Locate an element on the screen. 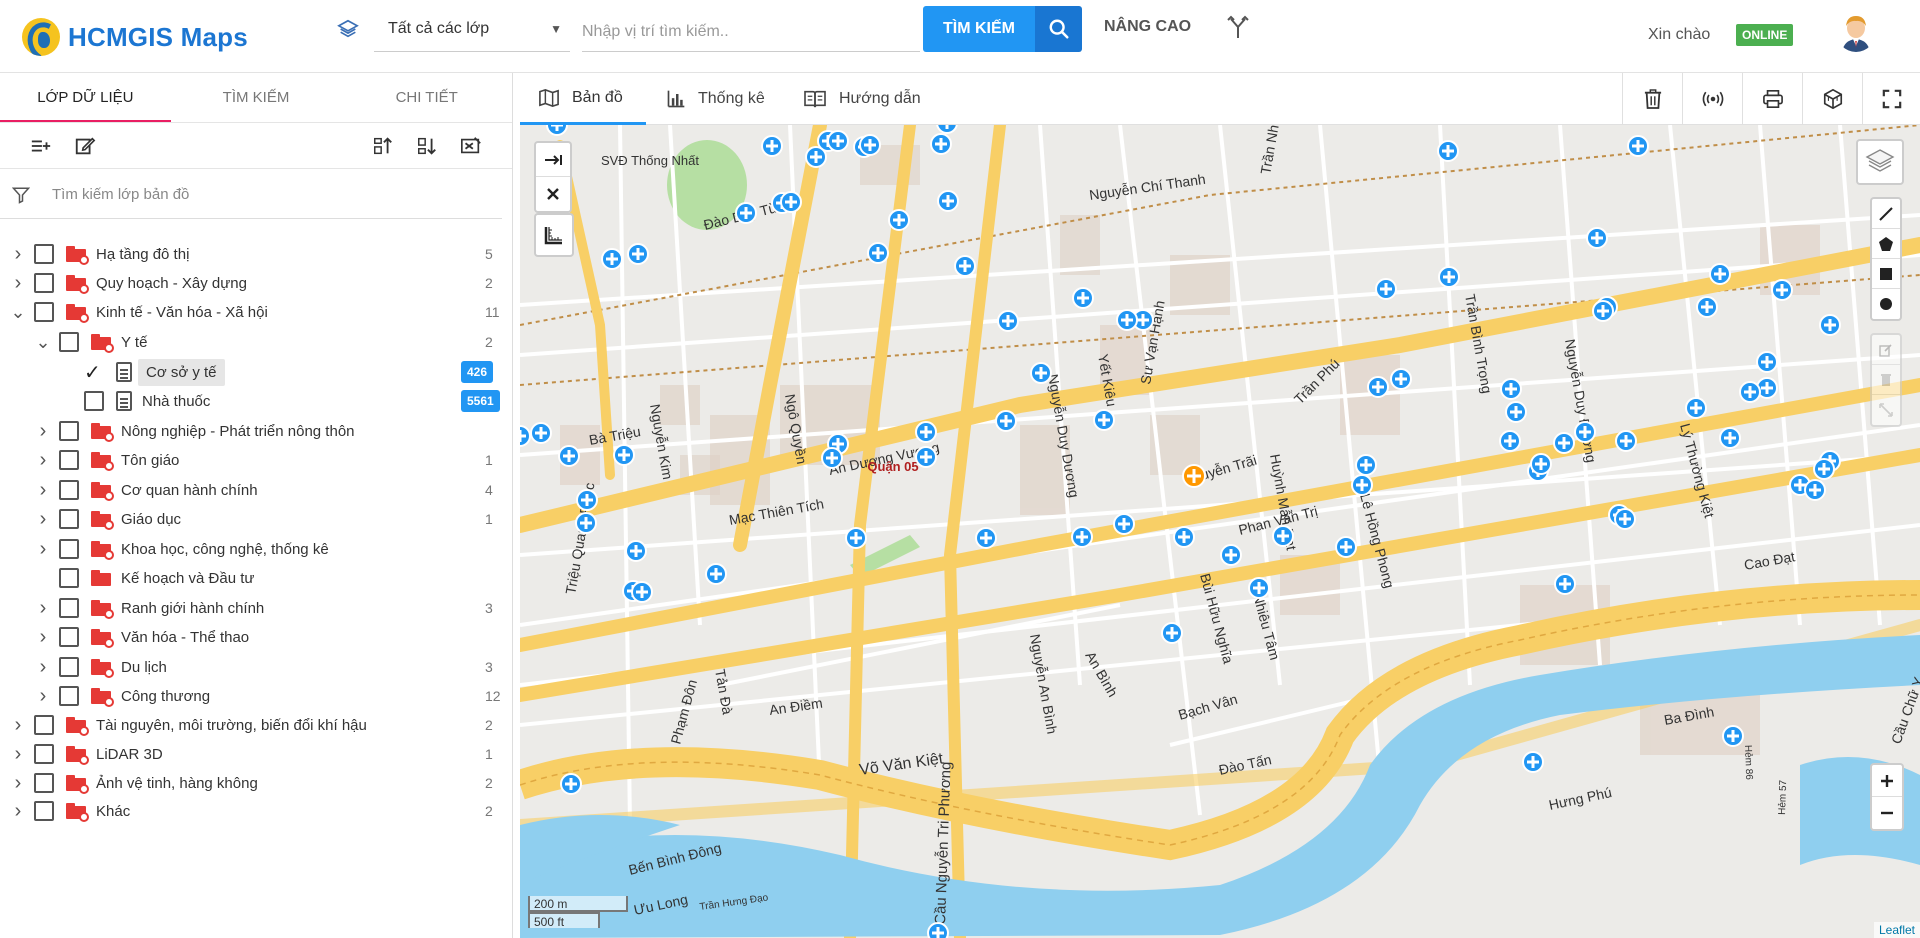 This screenshot has width=1920, height=938. layer-tree-item: › Nông nghiệp - Phát triển nông thôn is located at coordinates (269, 431).